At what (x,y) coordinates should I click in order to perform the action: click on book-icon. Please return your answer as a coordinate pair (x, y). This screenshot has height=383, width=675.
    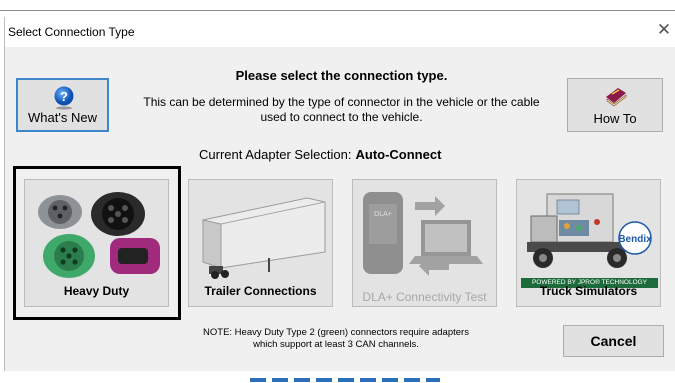
    Looking at the image, I should click on (616, 97).